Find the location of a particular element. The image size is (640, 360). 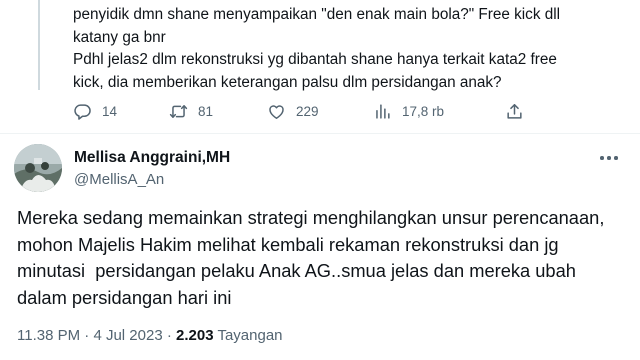

author-display-name: Mellisa Anggraini,MH is located at coordinates (152, 158).